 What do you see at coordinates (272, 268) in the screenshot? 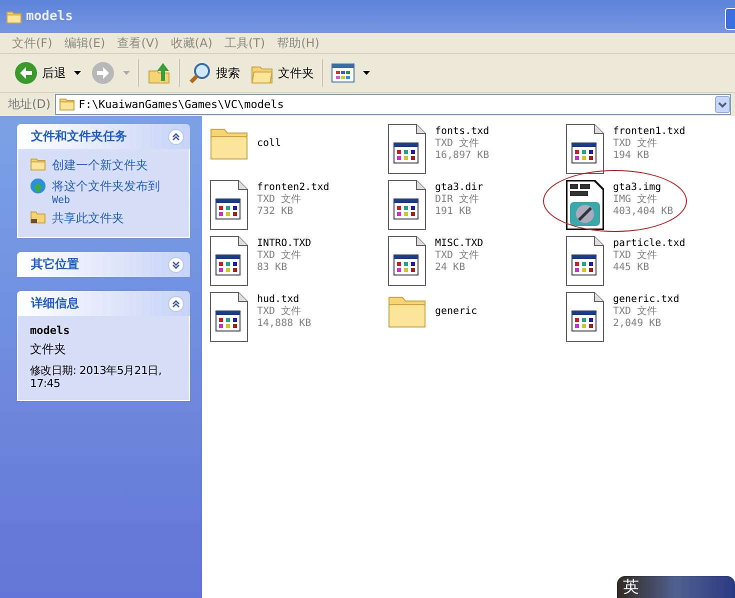
I see `file-size: 83 KB` at bounding box center [272, 268].